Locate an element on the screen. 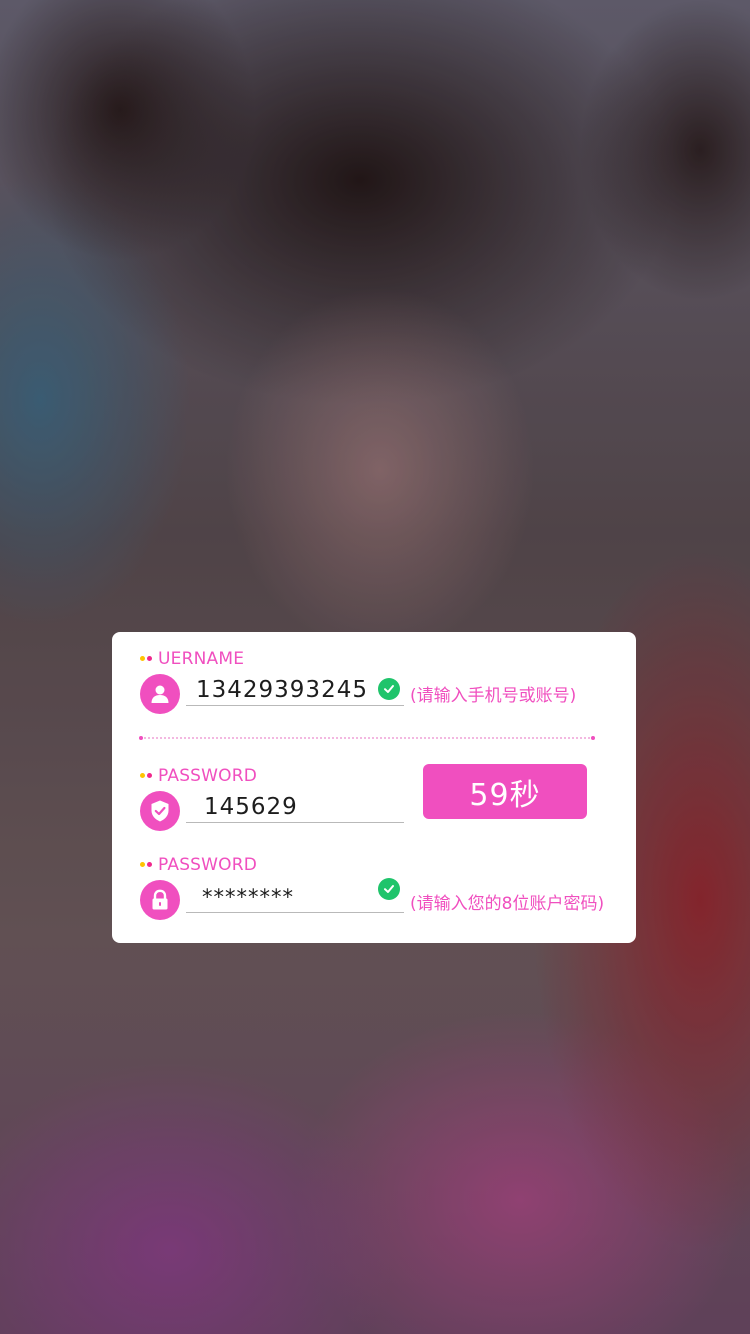 The width and height of the screenshot is (750, 1334). username-label: UERNAME is located at coordinates (201, 659).